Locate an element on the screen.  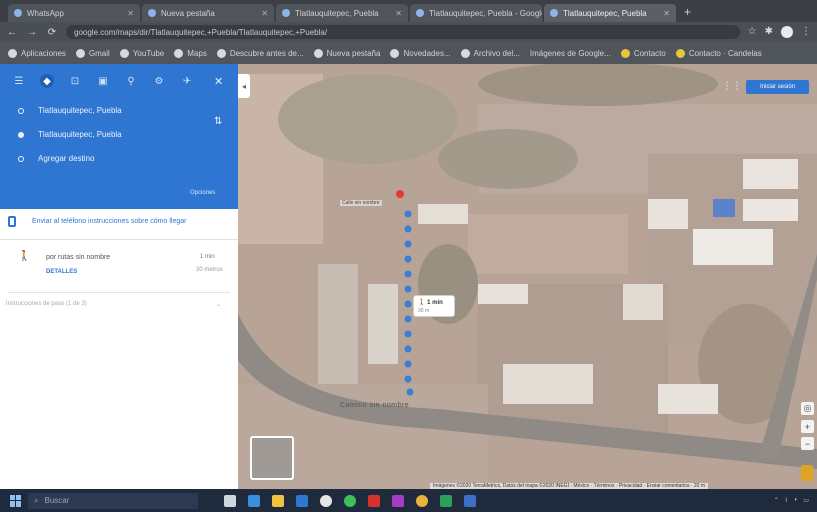
bookmark-label: Aplicaciones is located at coordinates (43, 53).